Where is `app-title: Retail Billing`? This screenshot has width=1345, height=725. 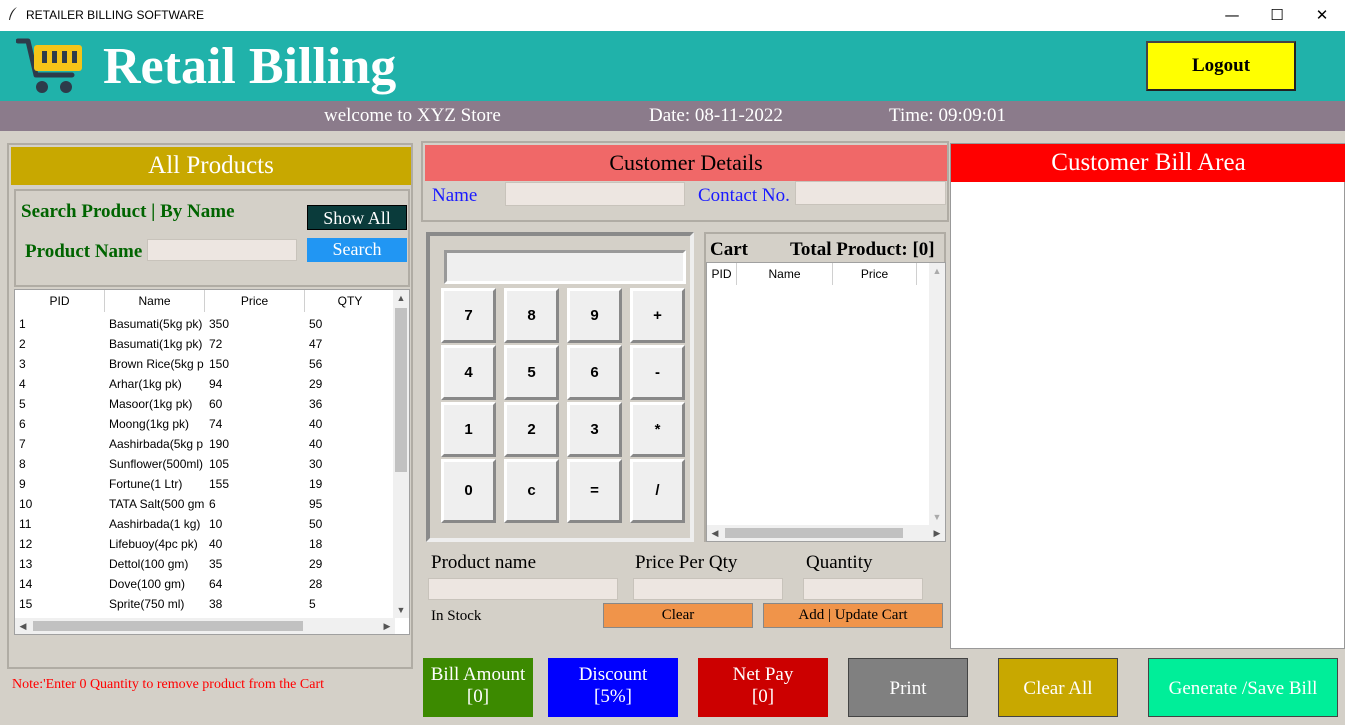 app-title: Retail Billing is located at coordinates (250, 66).